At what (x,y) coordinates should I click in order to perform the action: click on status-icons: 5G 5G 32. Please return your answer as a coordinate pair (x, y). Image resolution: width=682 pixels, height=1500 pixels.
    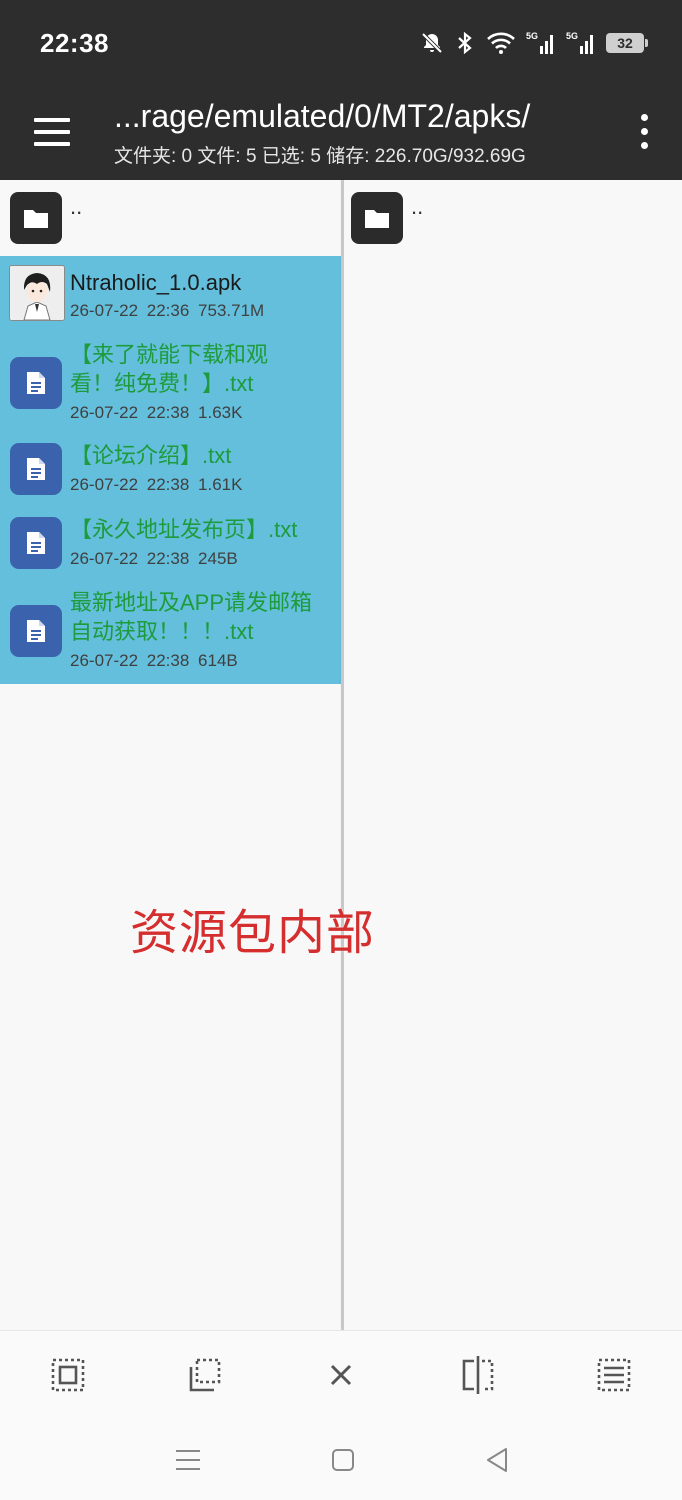
    Looking at the image, I should click on (534, 43).